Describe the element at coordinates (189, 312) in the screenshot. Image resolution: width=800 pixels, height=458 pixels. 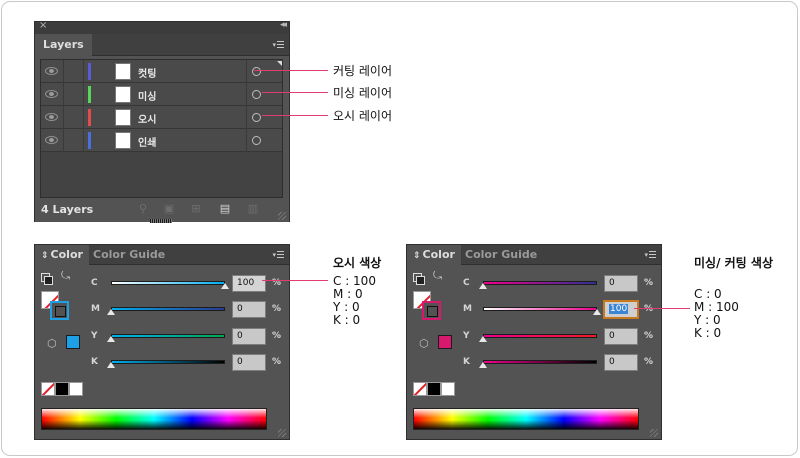
I see `channel-m: M 0 %` at that location.